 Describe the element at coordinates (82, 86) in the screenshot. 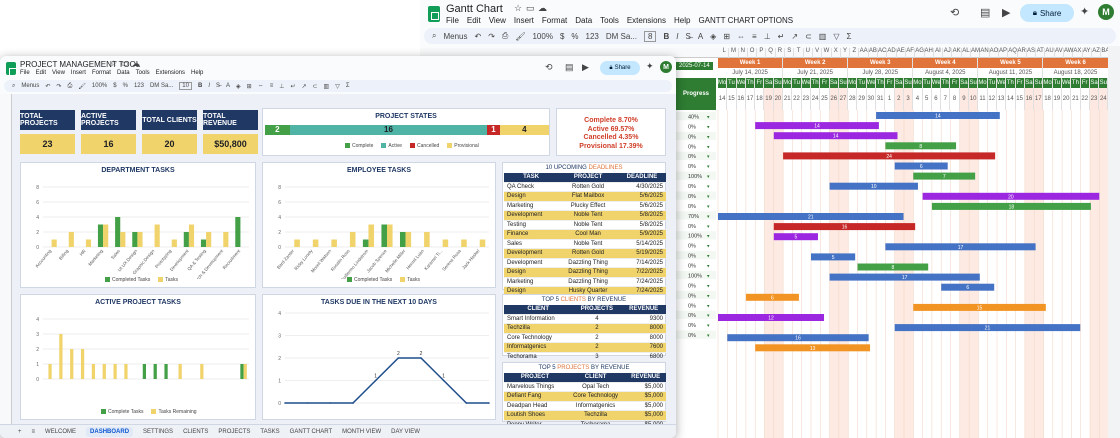

I see `paint-format-icon: 🖌︎` at that location.